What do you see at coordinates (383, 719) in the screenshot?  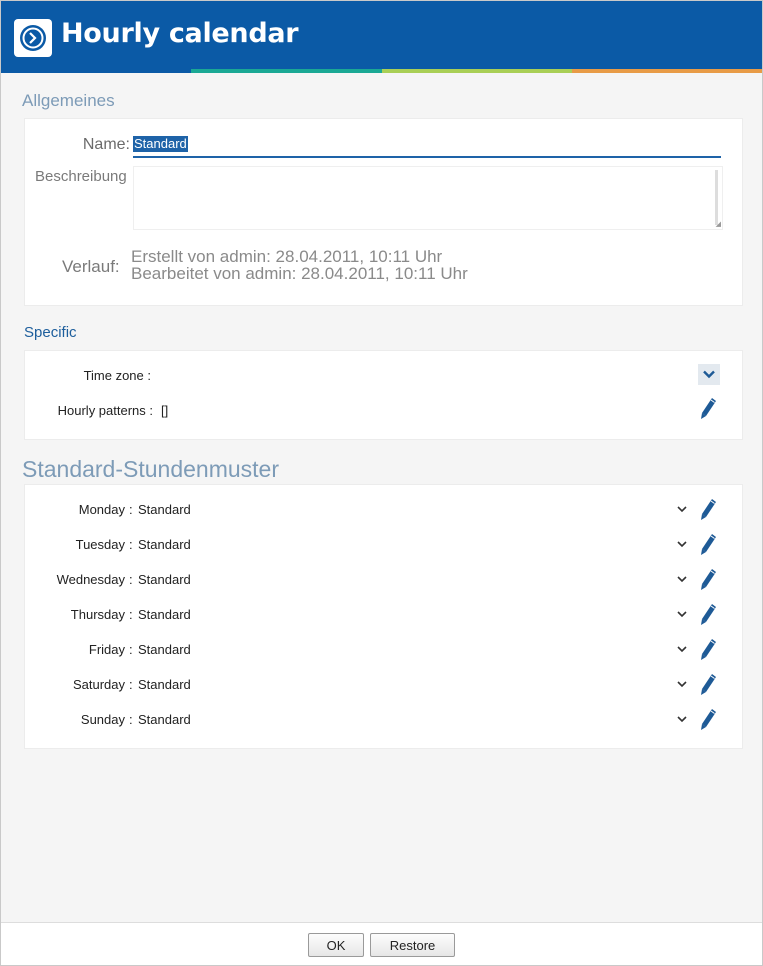 I see `day-row-sunday: Sunday : Standard` at bounding box center [383, 719].